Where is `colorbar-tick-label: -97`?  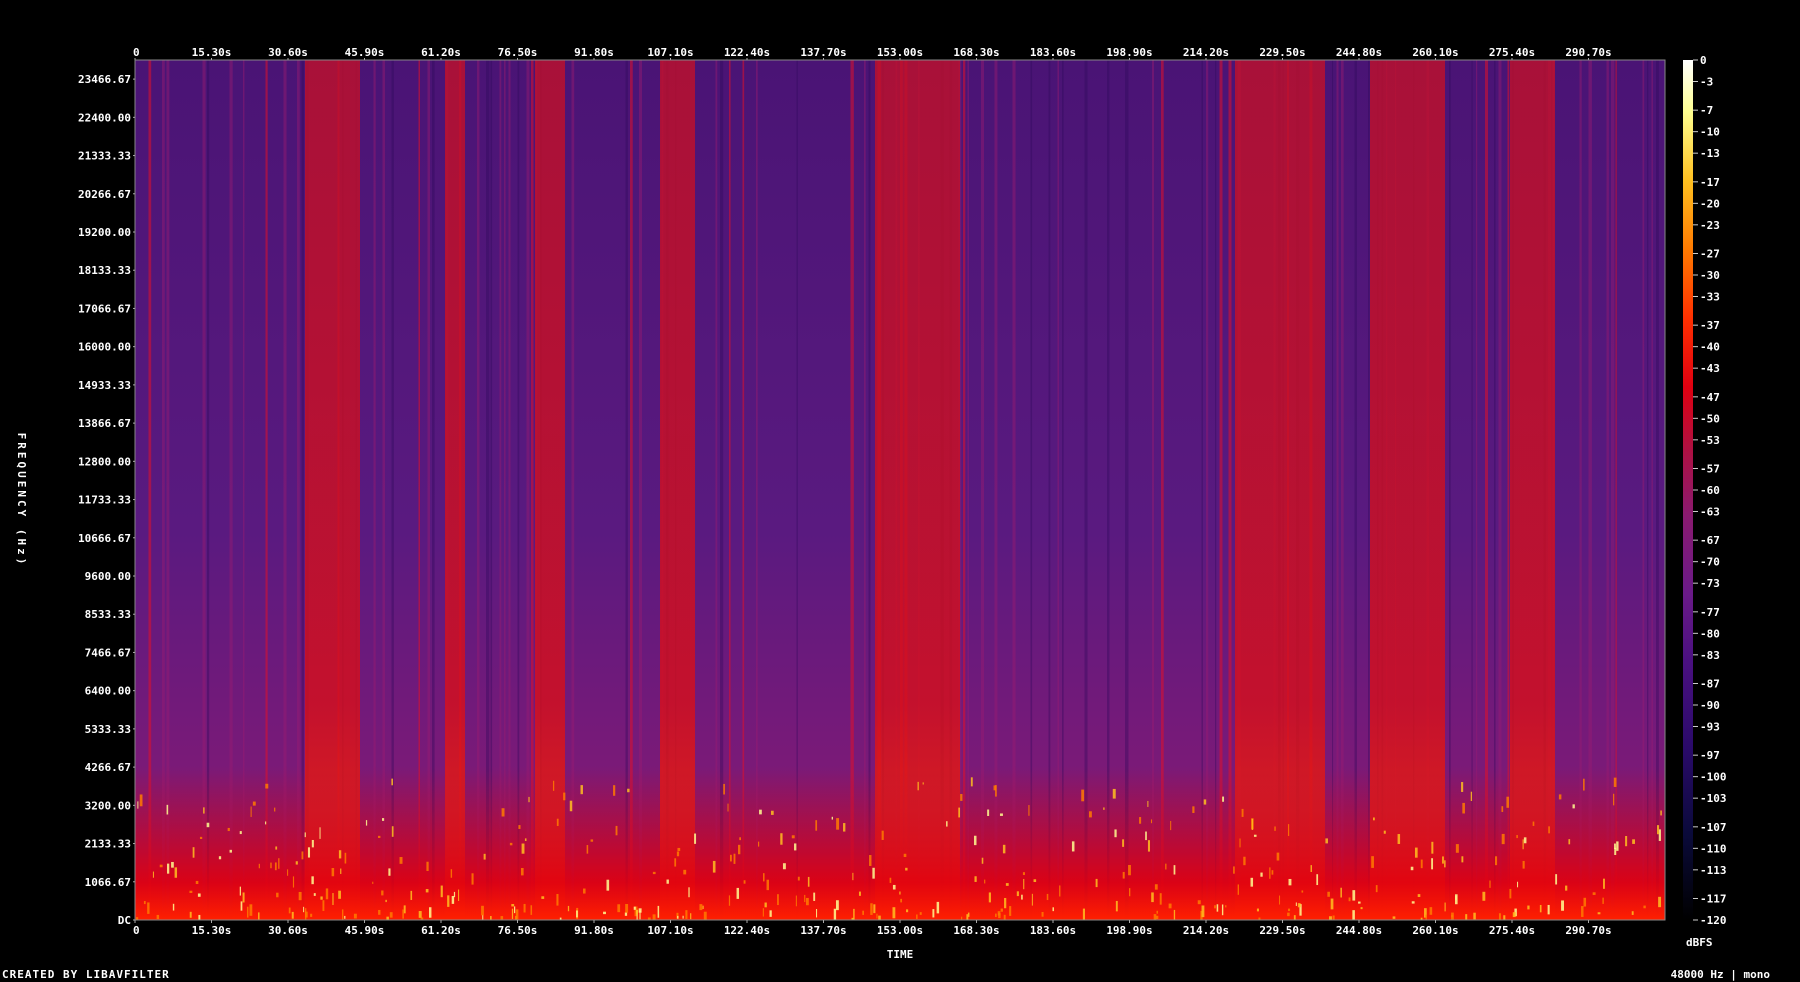 colorbar-tick-label: -97 is located at coordinates (1710, 755).